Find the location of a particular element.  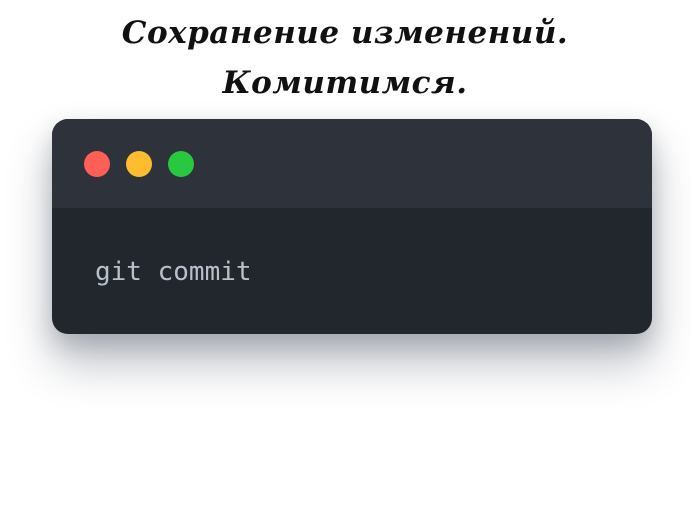

maximize-window-button is located at coordinates (181, 164).